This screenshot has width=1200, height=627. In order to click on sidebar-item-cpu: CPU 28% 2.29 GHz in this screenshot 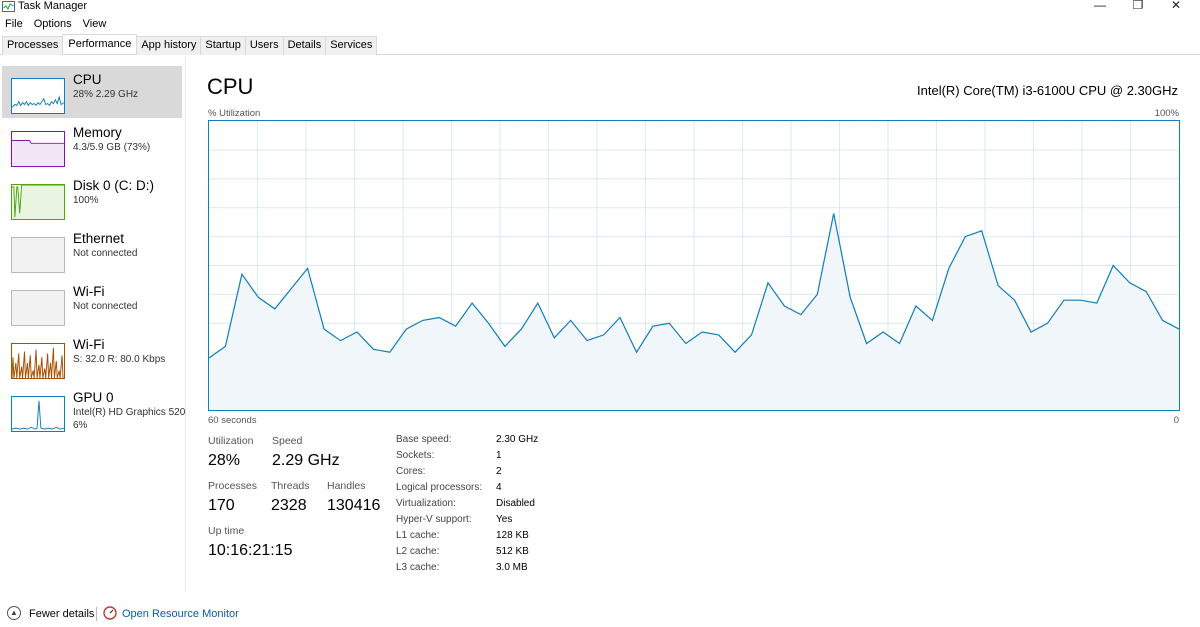, I will do `click(92, 92)`.